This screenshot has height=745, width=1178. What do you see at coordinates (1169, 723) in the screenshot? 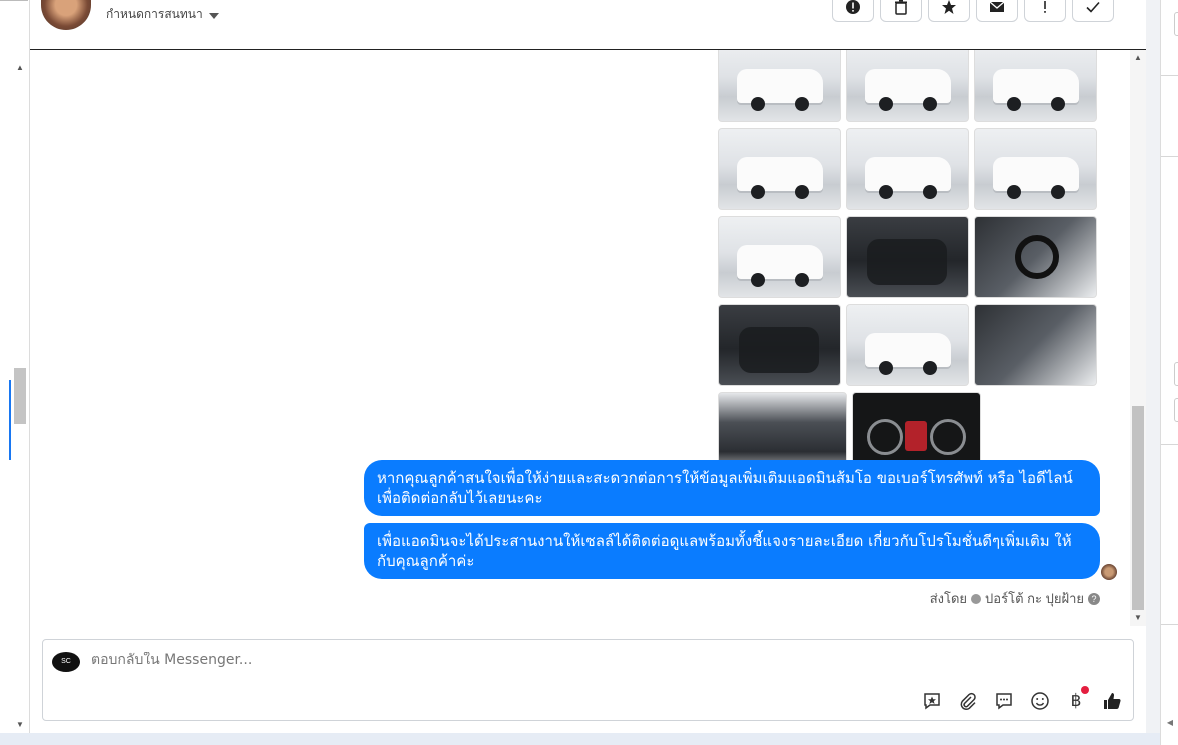
I see `scroll-down-icon: ◀` at bounding box center [1169, 723].